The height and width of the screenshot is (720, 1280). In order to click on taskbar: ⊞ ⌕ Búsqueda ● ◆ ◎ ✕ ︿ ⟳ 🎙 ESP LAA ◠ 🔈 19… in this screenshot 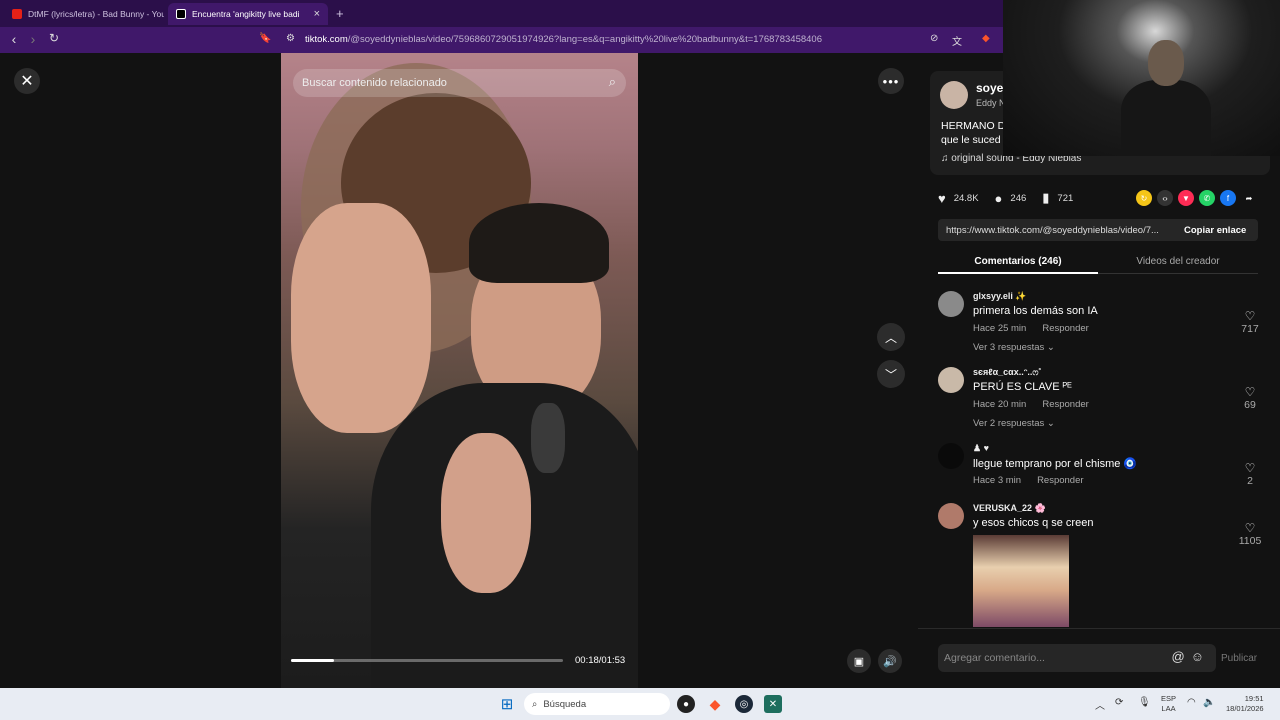, I will do `click(640, 704)`.